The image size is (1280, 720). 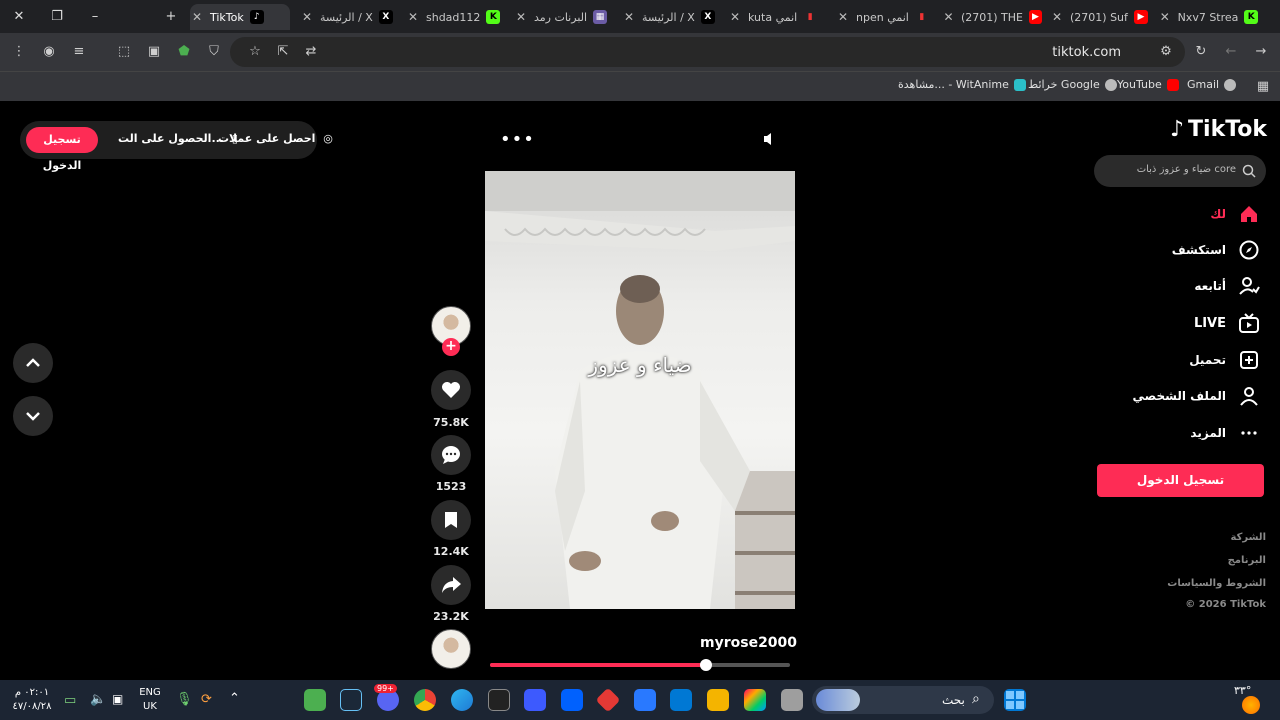 What do you see at coordinates (315, 700) in the screenshot?
I see `app-green-icon` at bounding box center [315, 700].